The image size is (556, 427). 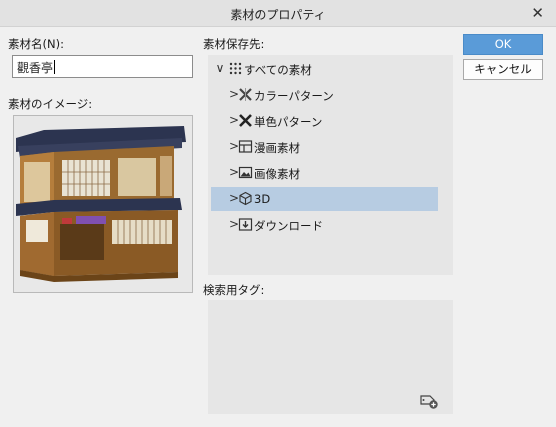 I want to click on tag-label: 検索用タグ:, so click(x=234, y=290).